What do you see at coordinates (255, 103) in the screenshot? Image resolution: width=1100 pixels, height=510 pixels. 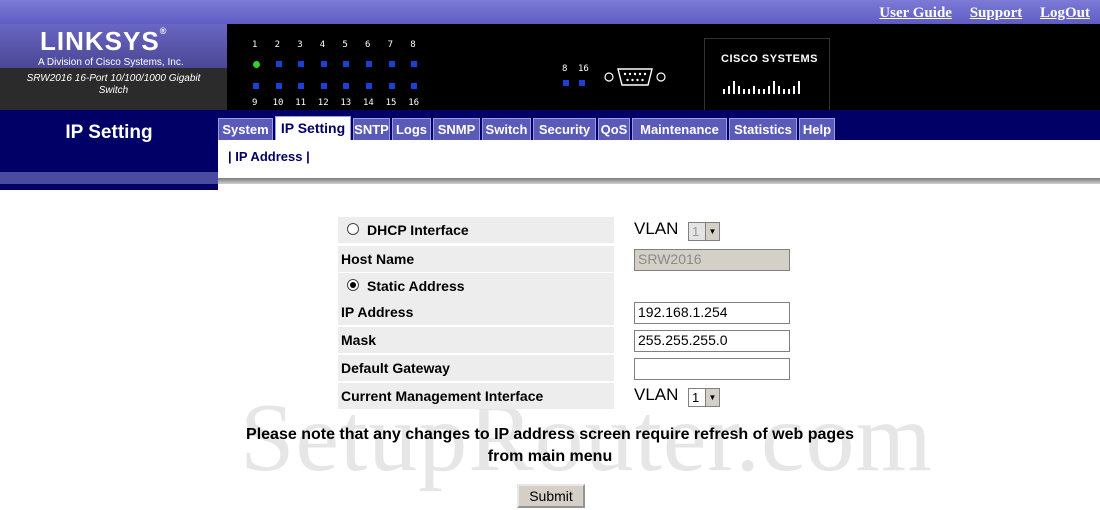 I see `port-number-label: 9` at bounding box center [255, 103].